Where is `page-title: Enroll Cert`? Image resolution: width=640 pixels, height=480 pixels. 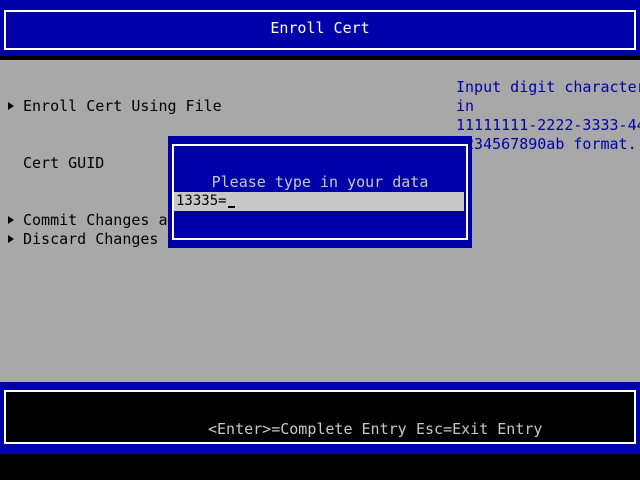 page-title: Enroll Cert is located at coordinates (320, 28).